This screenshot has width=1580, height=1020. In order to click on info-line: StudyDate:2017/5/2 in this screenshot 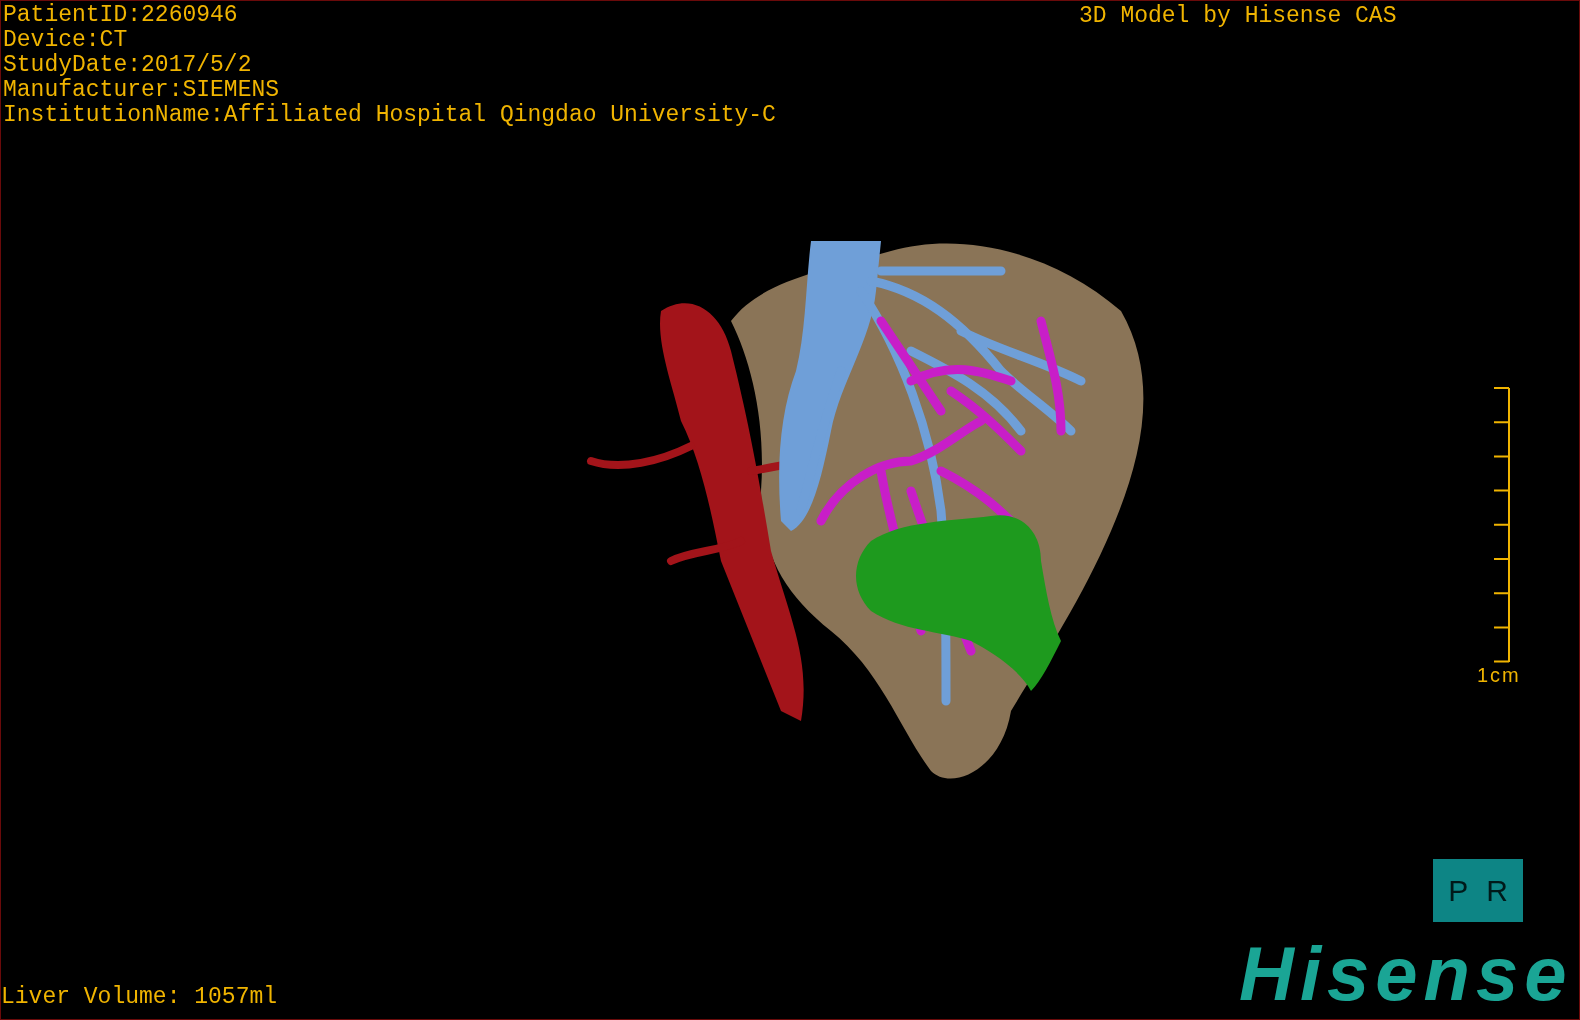, I will do `click(128, 65)`.